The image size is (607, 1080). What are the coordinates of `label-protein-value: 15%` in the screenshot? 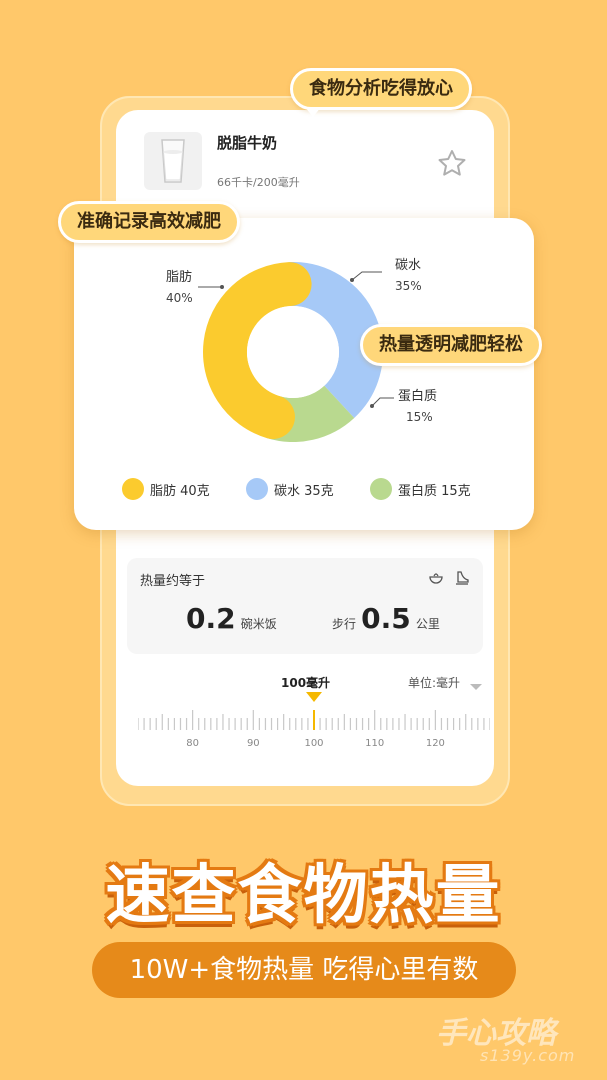 It's located at (419, 417).